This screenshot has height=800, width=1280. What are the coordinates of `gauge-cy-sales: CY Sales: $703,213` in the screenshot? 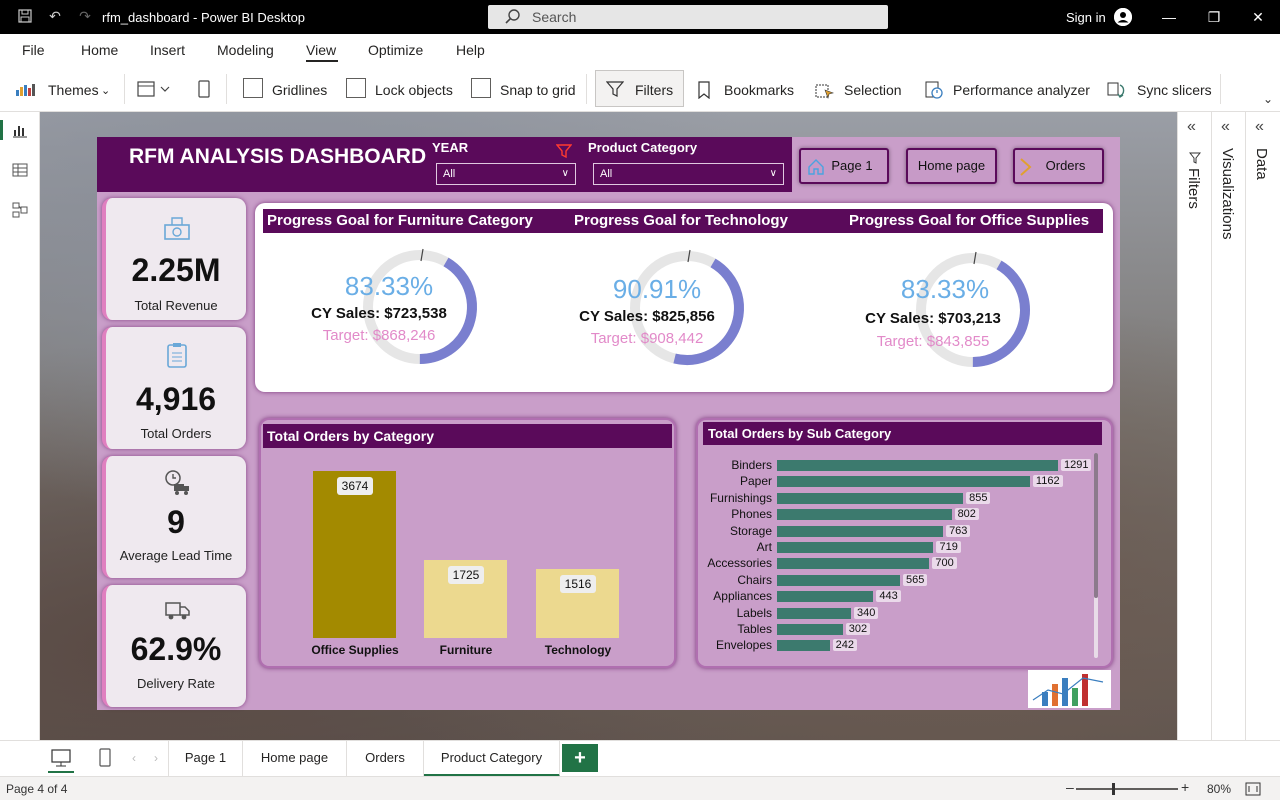 It's located at (933, 318).